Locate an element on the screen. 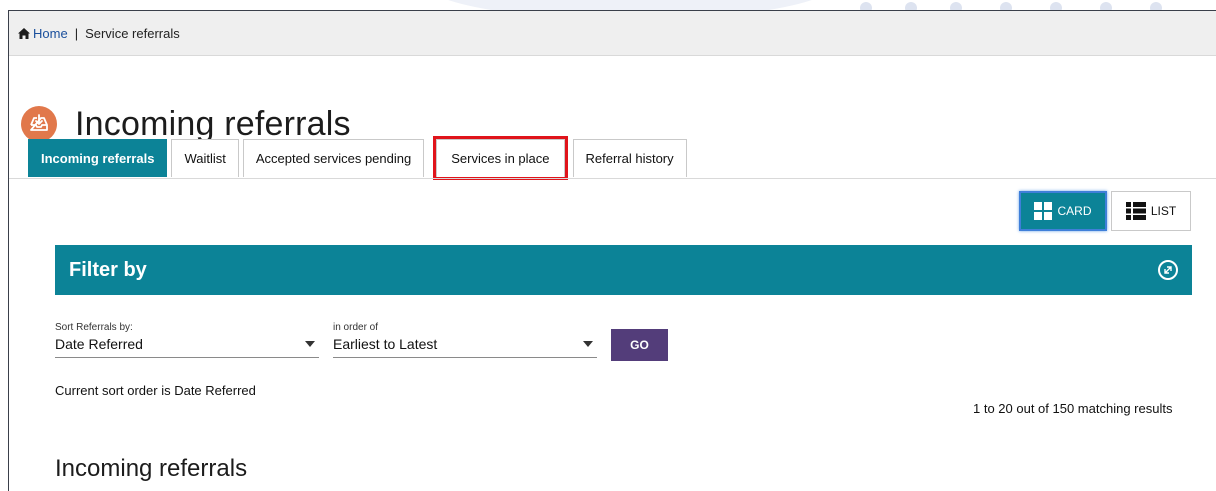  sort-by-value: Date Referred is located at coordinates (99, 344).